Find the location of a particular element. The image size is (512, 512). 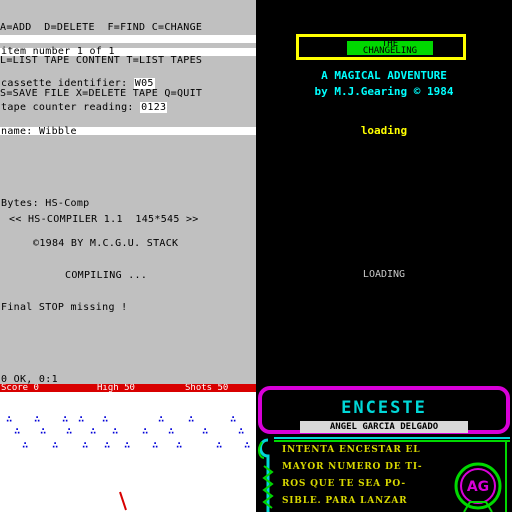

error-line: Final STOP missing ! is located at coordinates (64, 307).